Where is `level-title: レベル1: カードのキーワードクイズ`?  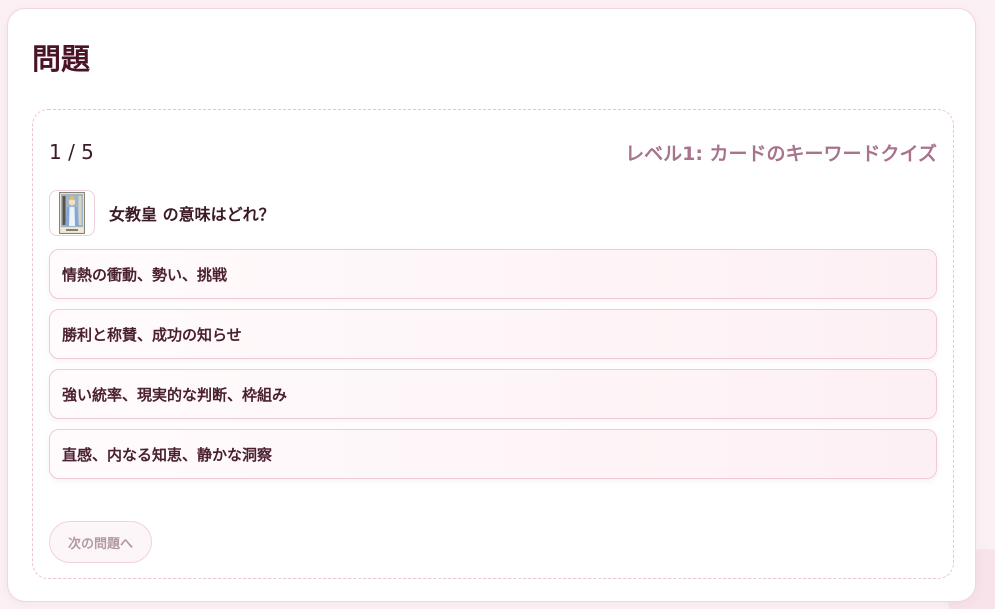
level-title: レベル1: カードのキーワードクイズ is located at coordinates (781, 154).